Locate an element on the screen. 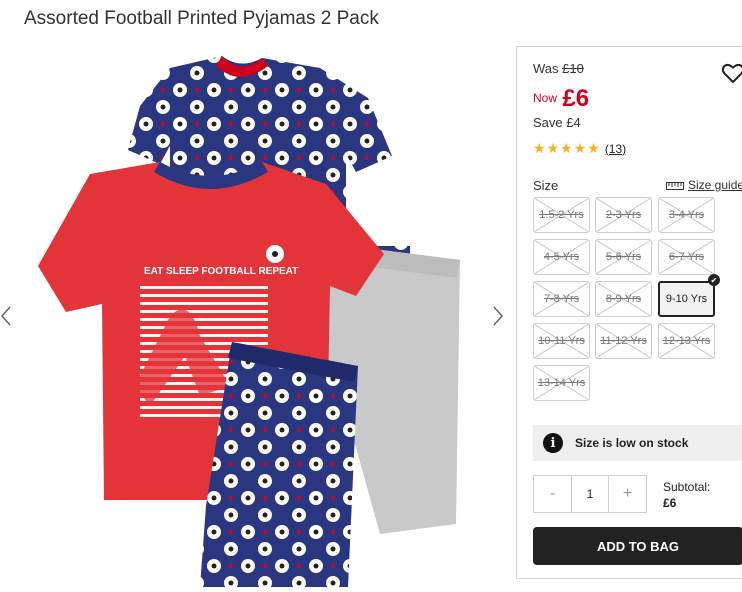 This screenshot has width=742, height=592. stock-notice: i Size is low on stock is located at coordinates (637, 443).